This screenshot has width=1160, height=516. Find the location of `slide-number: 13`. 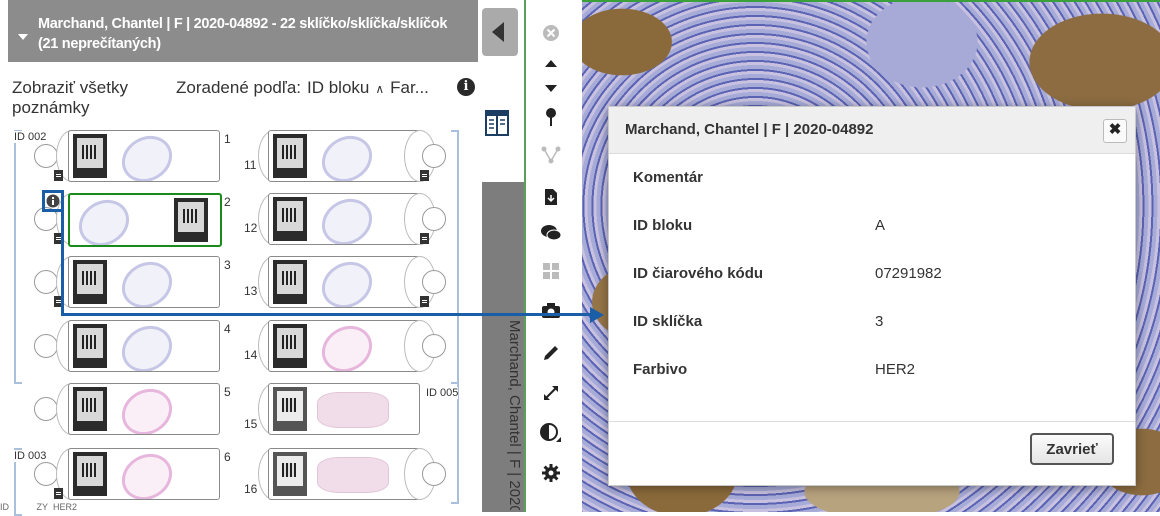

slide-number: 13 is located at coordinates (251, 291).